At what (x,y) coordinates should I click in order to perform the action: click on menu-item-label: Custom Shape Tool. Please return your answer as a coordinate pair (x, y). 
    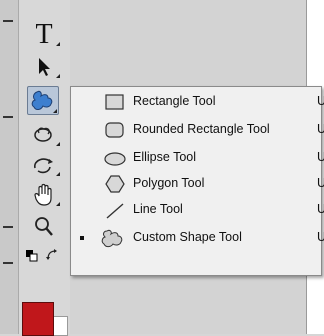
    Looking at the image, I should click on (187, 237).